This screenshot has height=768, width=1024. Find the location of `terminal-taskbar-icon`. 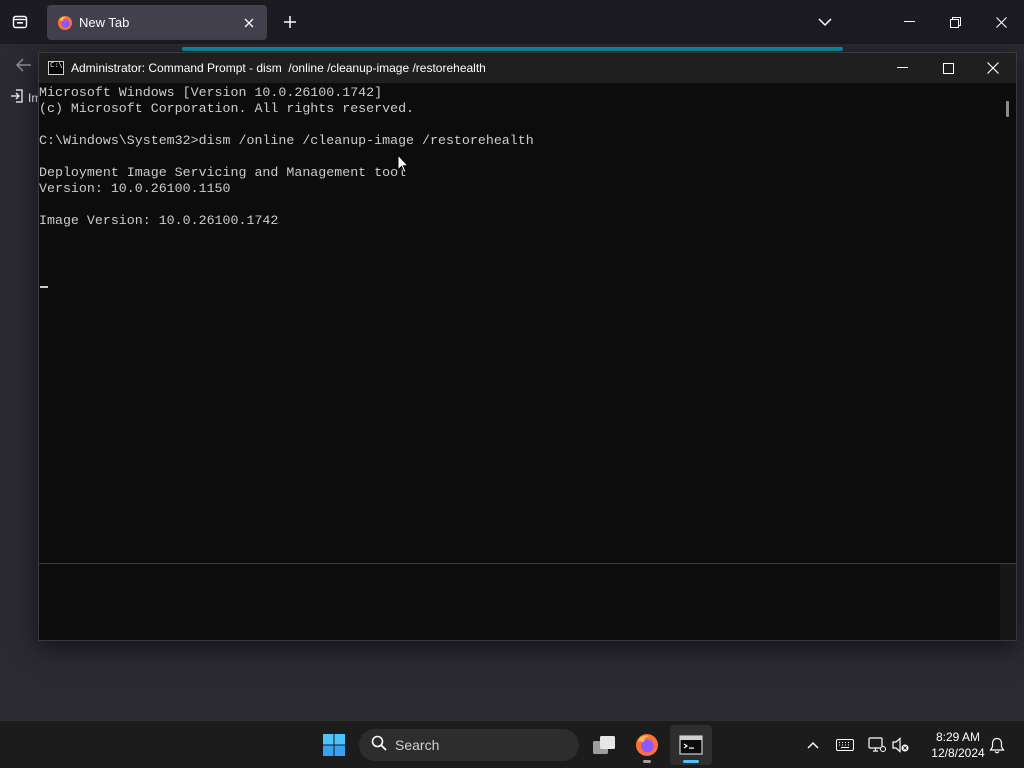

terminal-taskbar-icon is located at coordinates (691, 745).